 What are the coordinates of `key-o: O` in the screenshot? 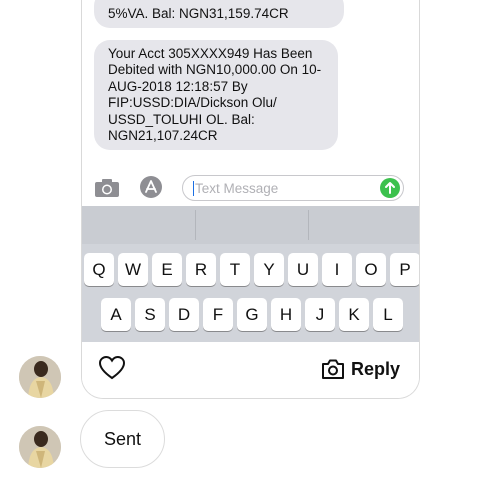 It's located at (371, 269).